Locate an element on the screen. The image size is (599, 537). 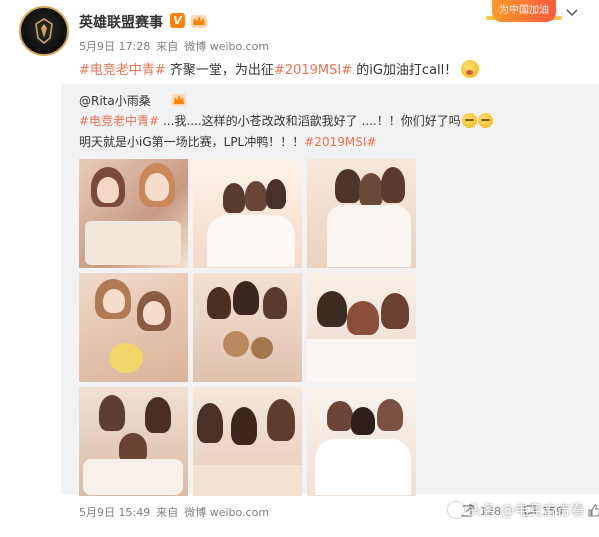
repost-source: 微博 weibo.com is located at coordinates (226, 512).